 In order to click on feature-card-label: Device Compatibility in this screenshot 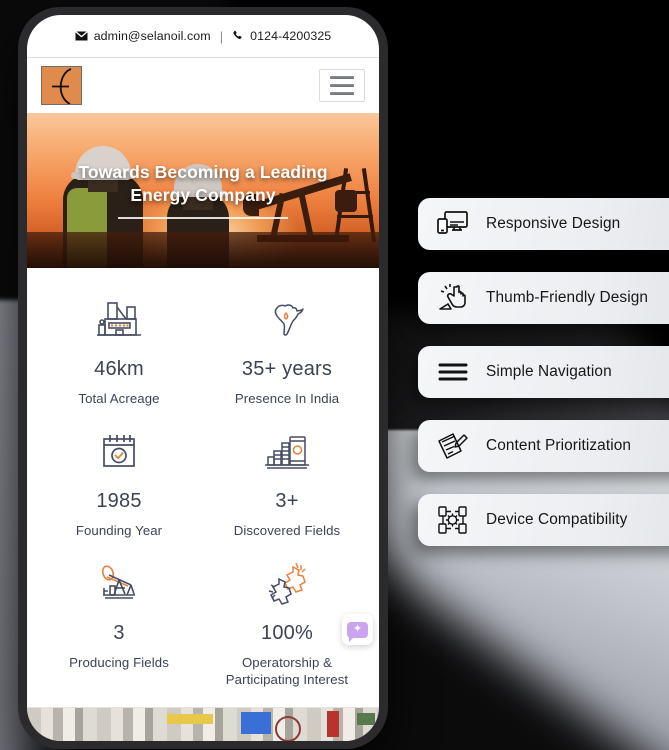, I will do `click(557, 519)`.